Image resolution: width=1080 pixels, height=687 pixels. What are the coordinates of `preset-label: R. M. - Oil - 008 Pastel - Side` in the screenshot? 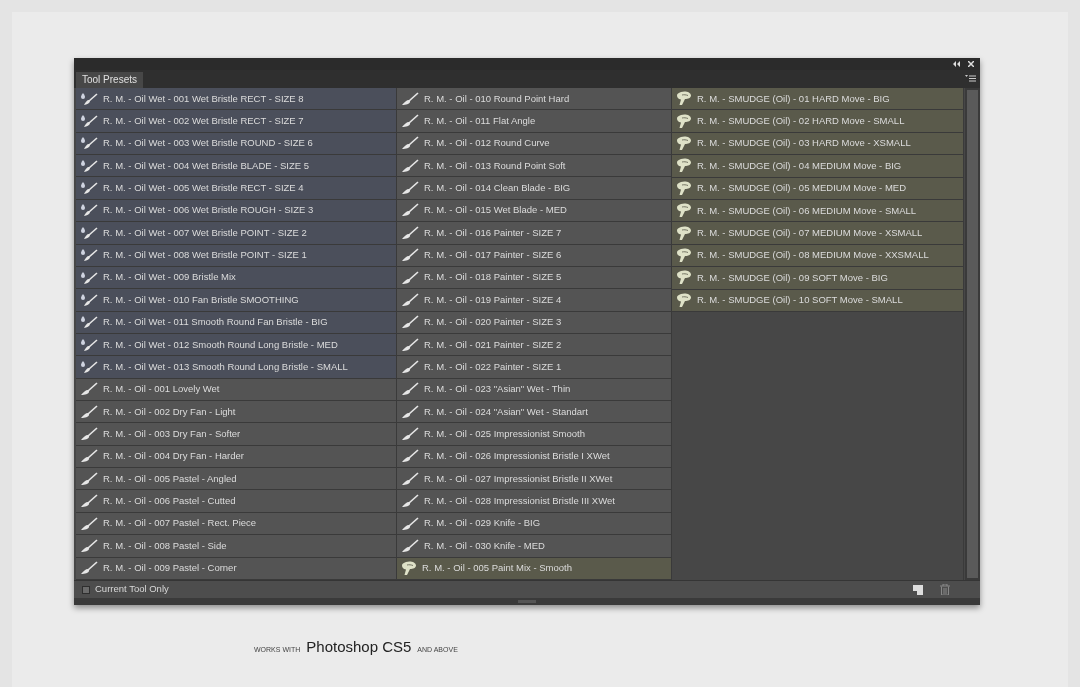 It's located at (165, 545).